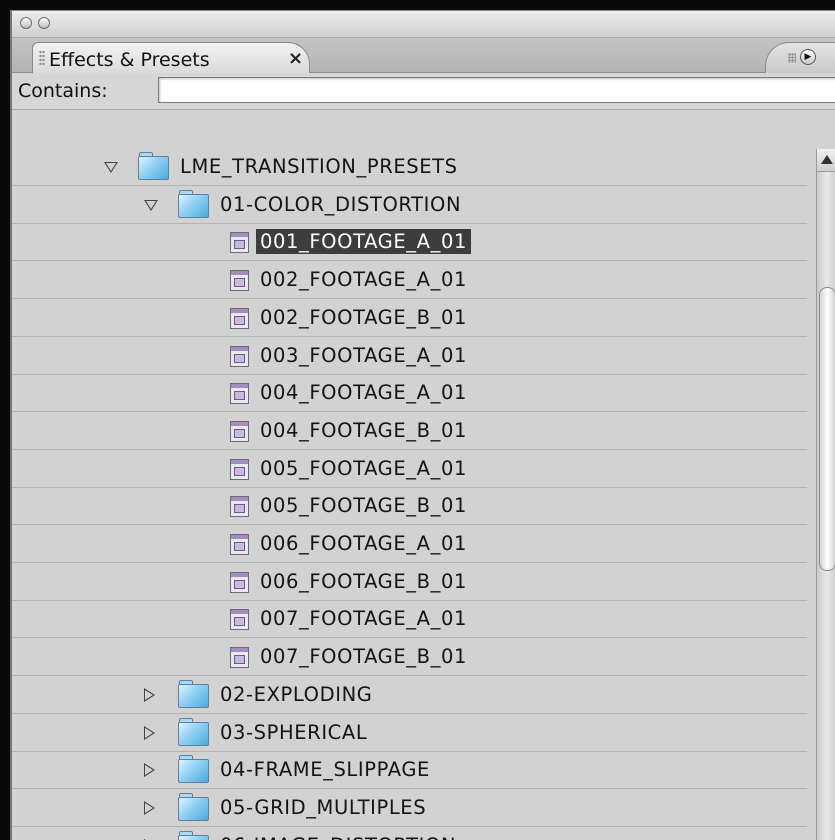  I want to click on search-bar: Contains:, so click(423, 91).